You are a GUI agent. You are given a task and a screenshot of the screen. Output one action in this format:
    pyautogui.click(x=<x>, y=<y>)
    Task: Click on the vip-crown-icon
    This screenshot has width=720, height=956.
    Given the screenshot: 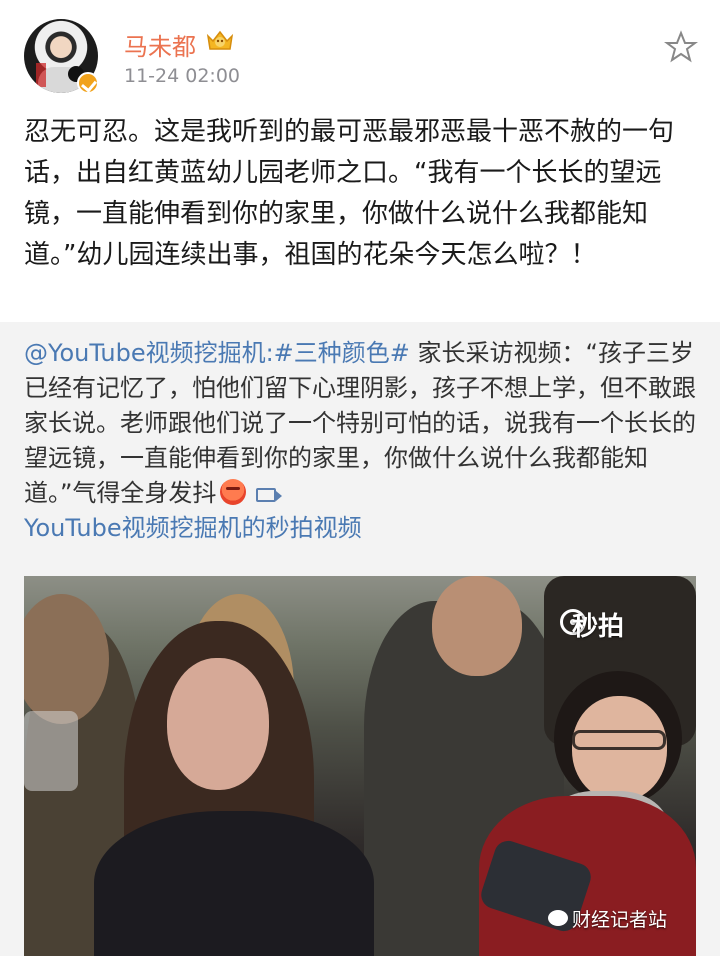 What is the action you would take?
    pyautogui.click(x=220, y=40)
    